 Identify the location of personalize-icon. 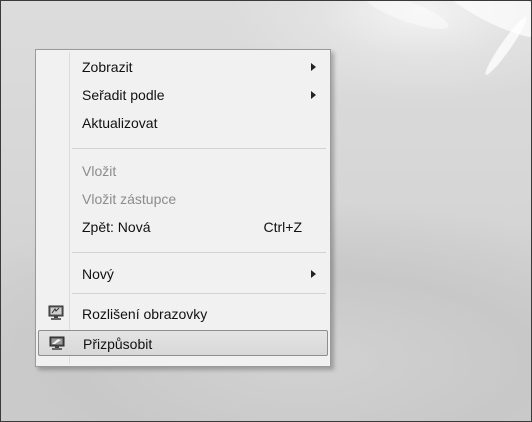
(57, 343).